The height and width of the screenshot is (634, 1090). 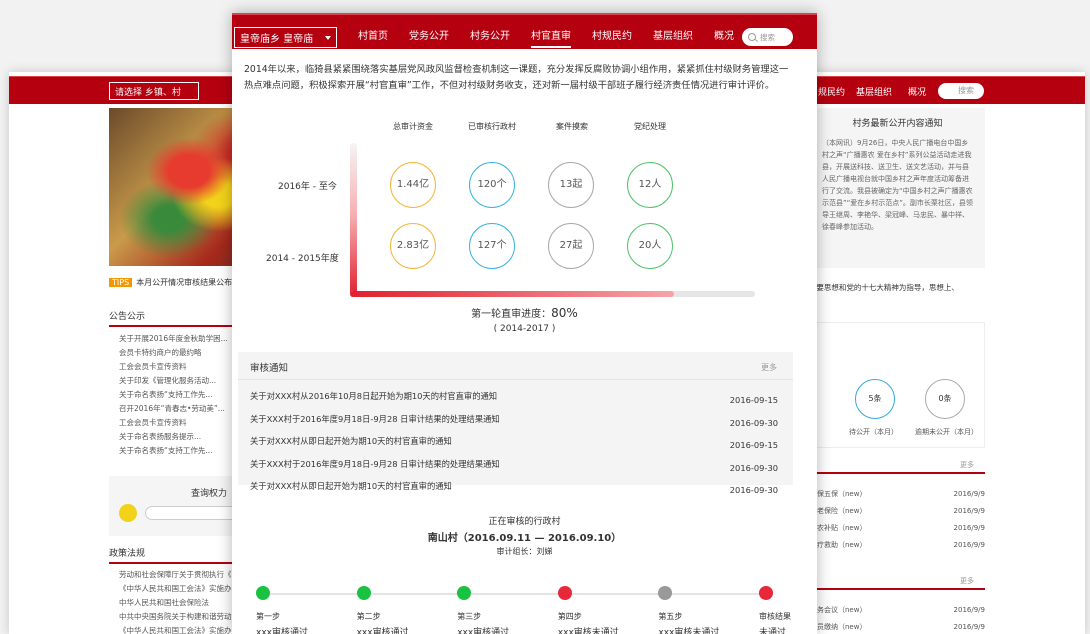 What do you see at coordinates (524, 551) in the screenshot?
I see `audit-leader: 审计组长：刘娣` at bounding box center [524, 551].